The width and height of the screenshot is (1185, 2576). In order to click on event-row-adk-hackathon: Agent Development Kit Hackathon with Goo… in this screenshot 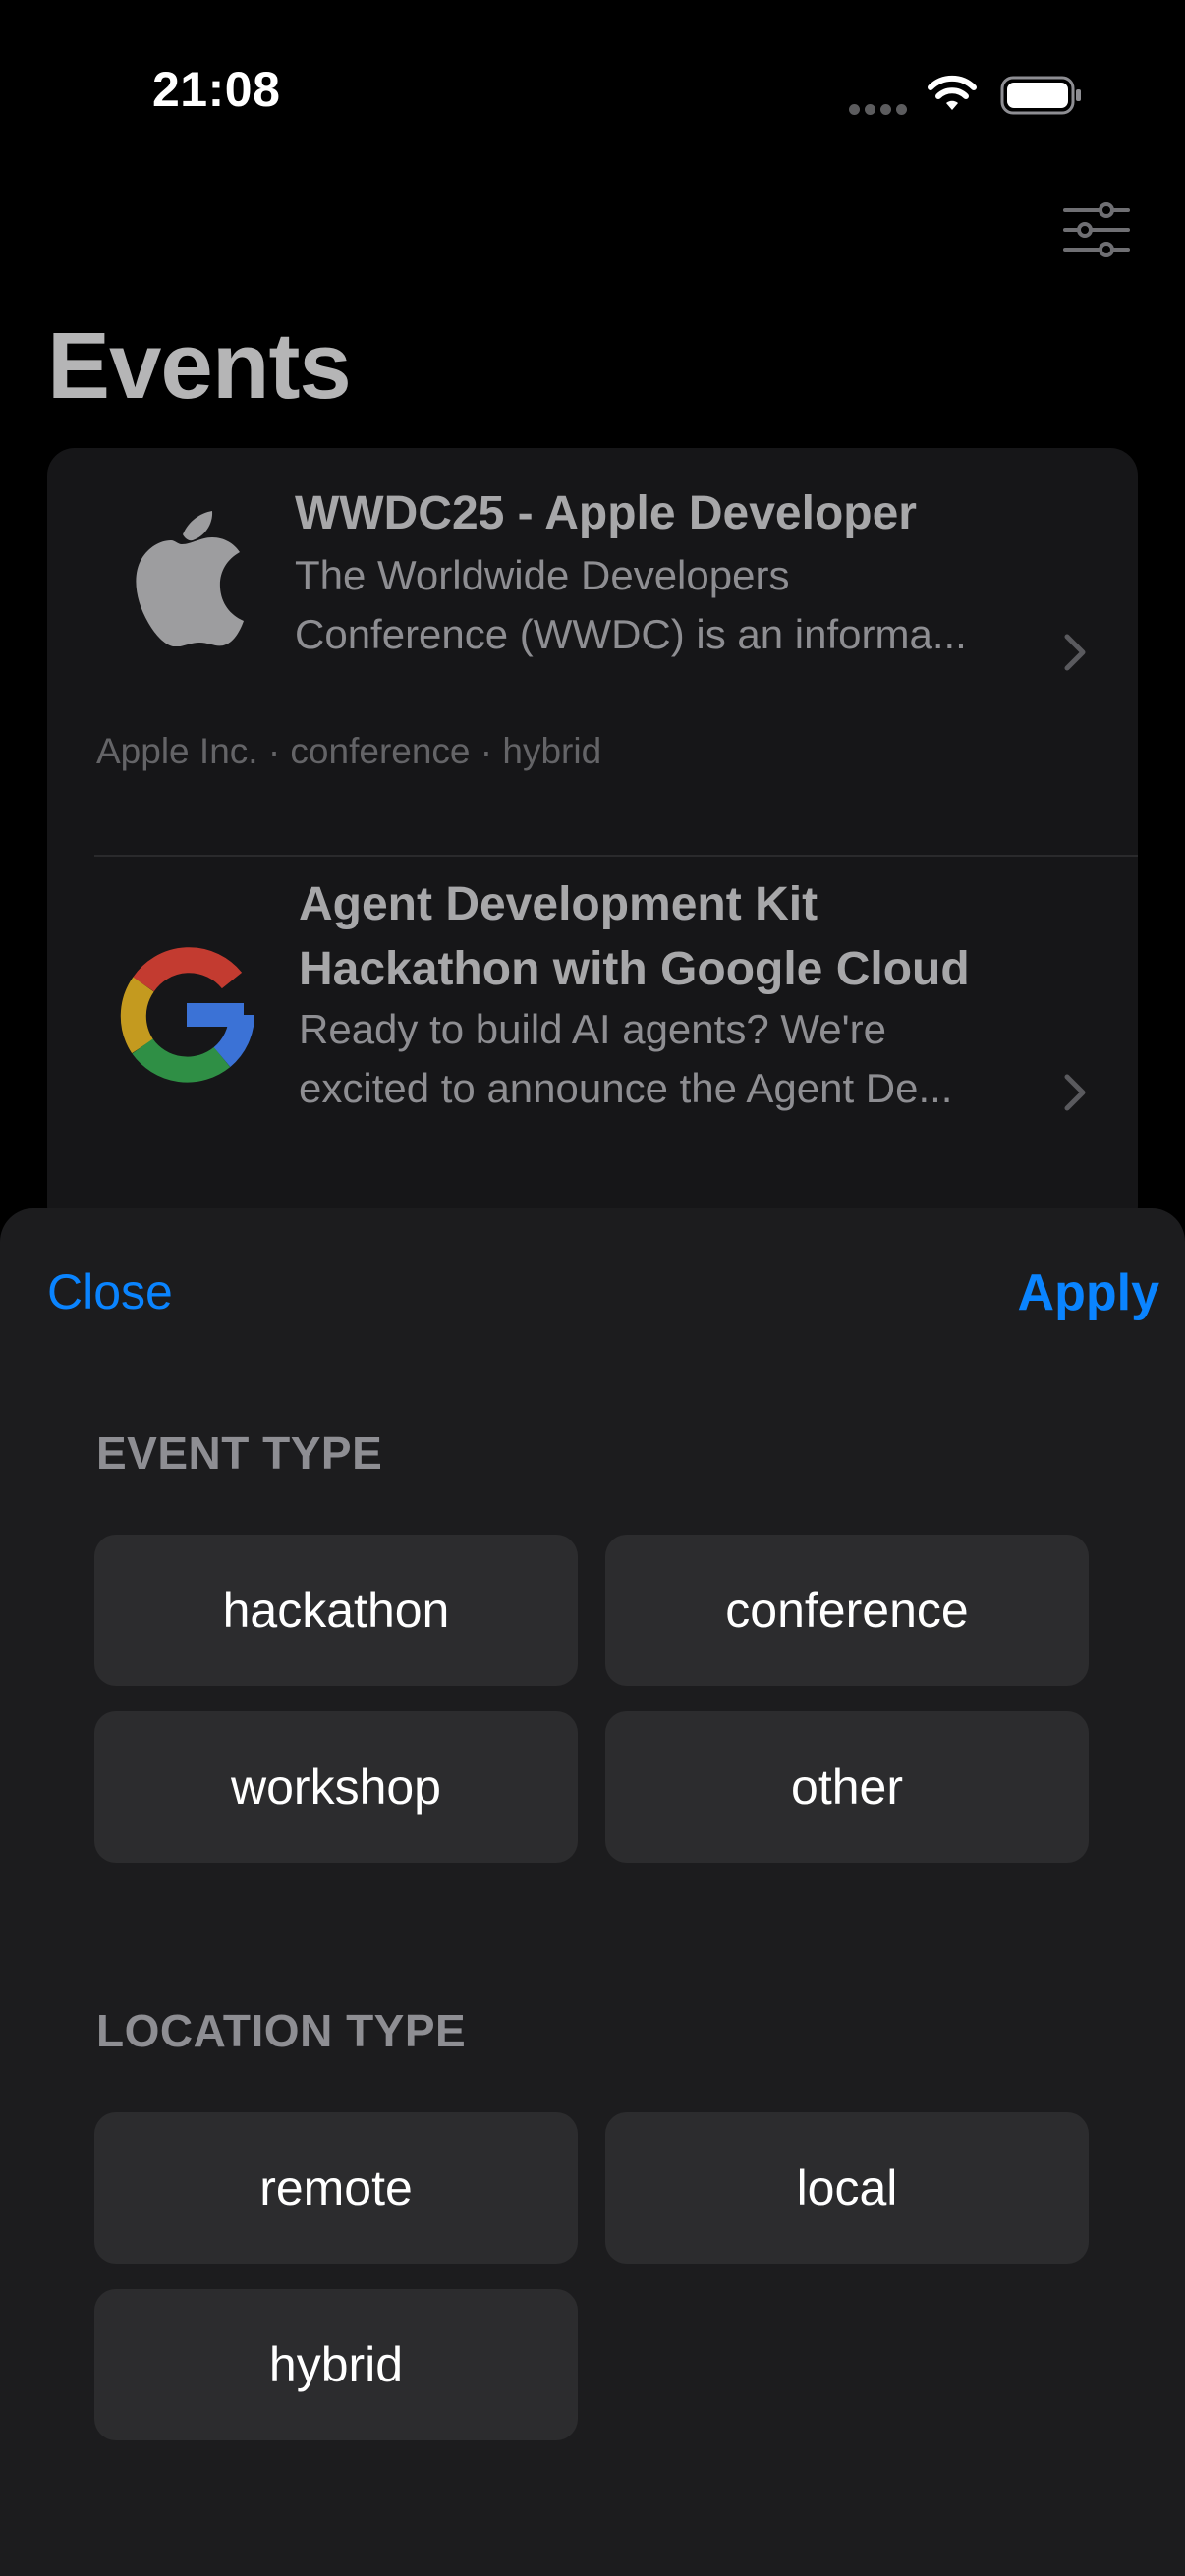, I will do `click(592, 1045)`.